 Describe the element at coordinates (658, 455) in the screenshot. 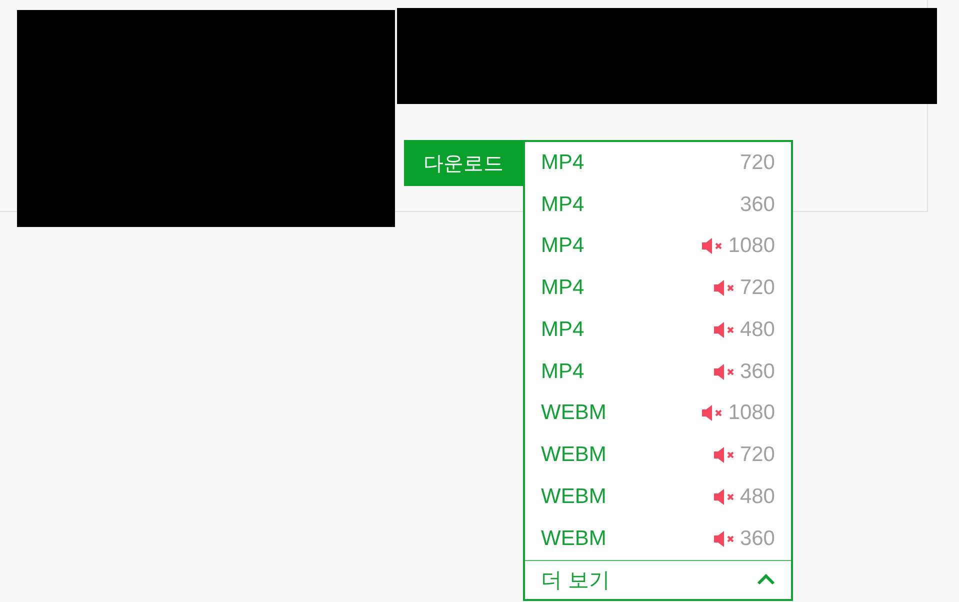

I see `format-option: WEBM 720` at that location.